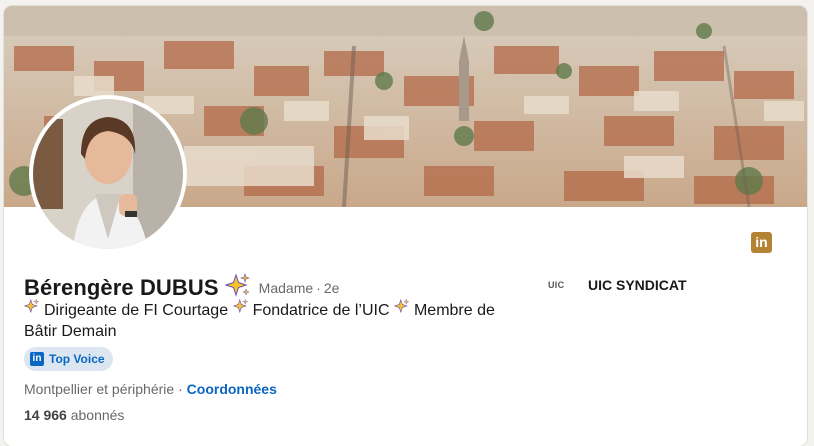 Image resolution: width=814 pixels, height=446 pixels. I want to click on name-row: Bérengère DUBUS Madame · 2e, so click(181, 287).